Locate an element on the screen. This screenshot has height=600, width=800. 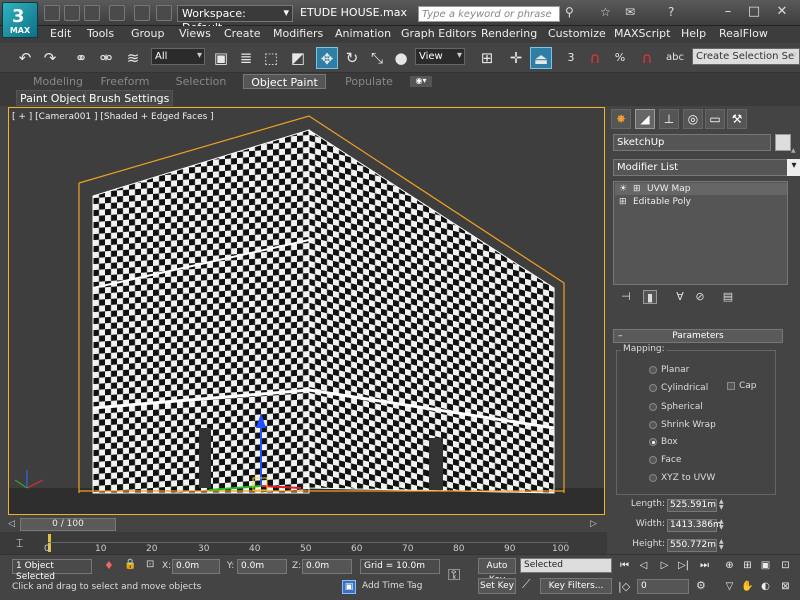
utilities-tab-icon: ⚒ is located at coordinates (737, 119).